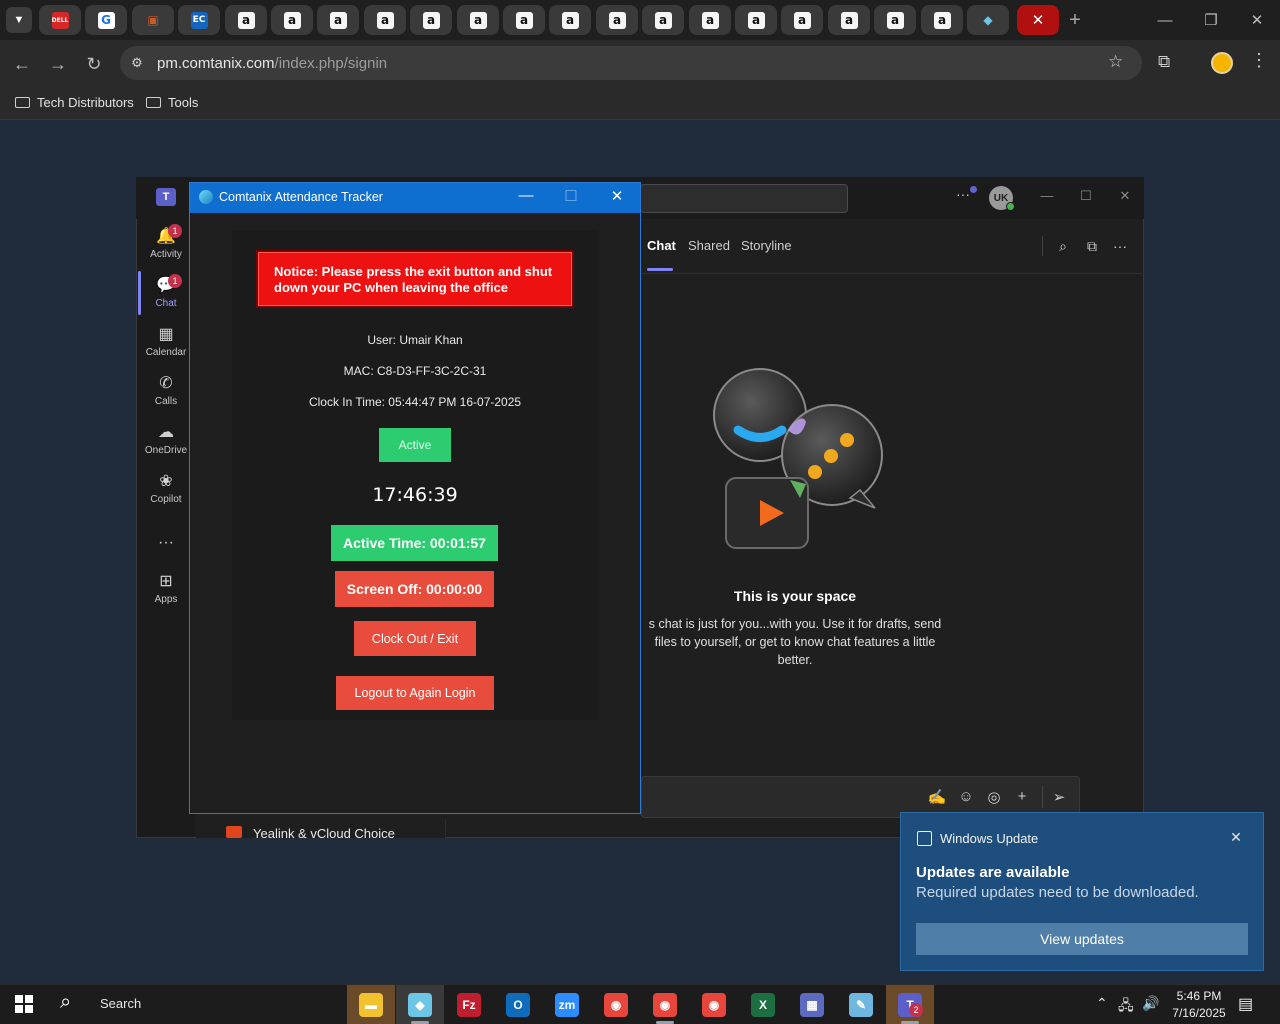 The image size is (1280, 1024). I want to click on site-info-icon: ⚙, so click(137, 63).